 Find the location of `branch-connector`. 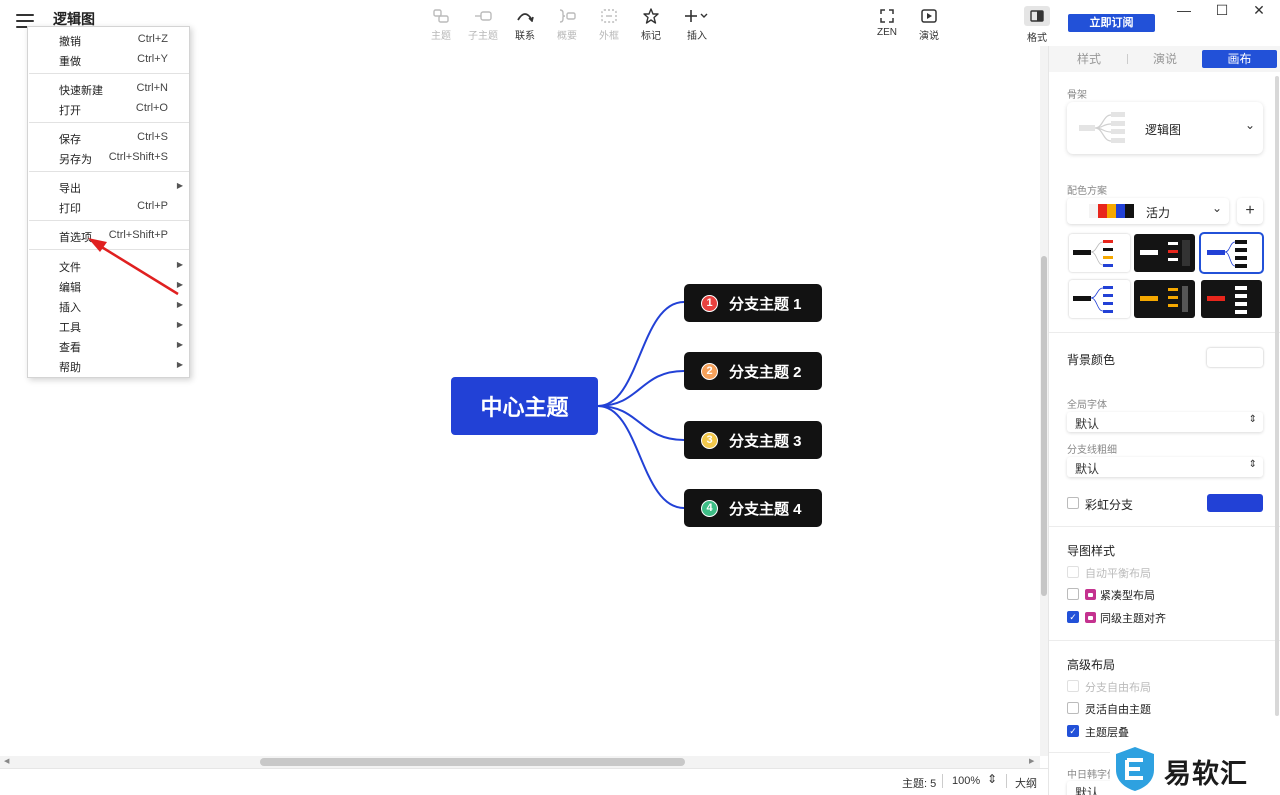

branch-connector is located at coordinates (641, 457).